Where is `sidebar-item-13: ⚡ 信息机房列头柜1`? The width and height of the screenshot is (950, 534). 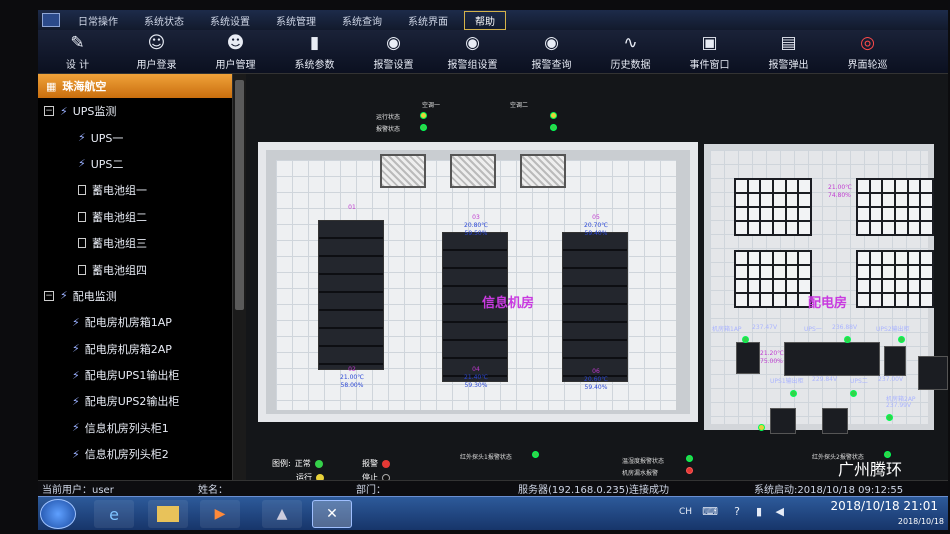
sidebar-item-13: ⚡ 信息机房列头柜1 is located at coordinates (141, 428).